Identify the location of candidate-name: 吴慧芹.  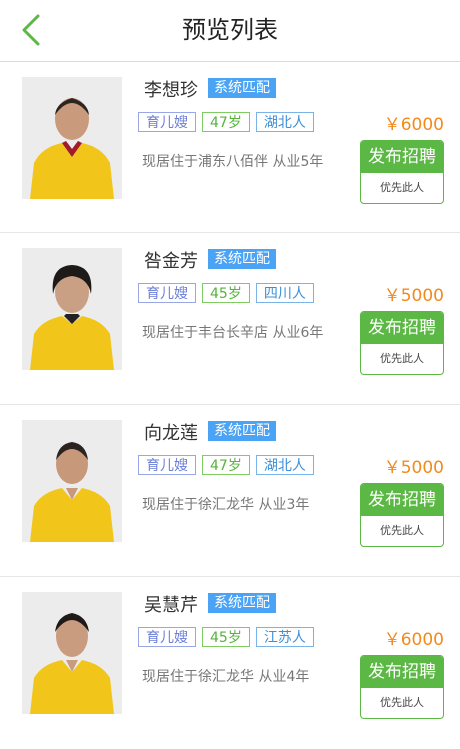
(171, 605).